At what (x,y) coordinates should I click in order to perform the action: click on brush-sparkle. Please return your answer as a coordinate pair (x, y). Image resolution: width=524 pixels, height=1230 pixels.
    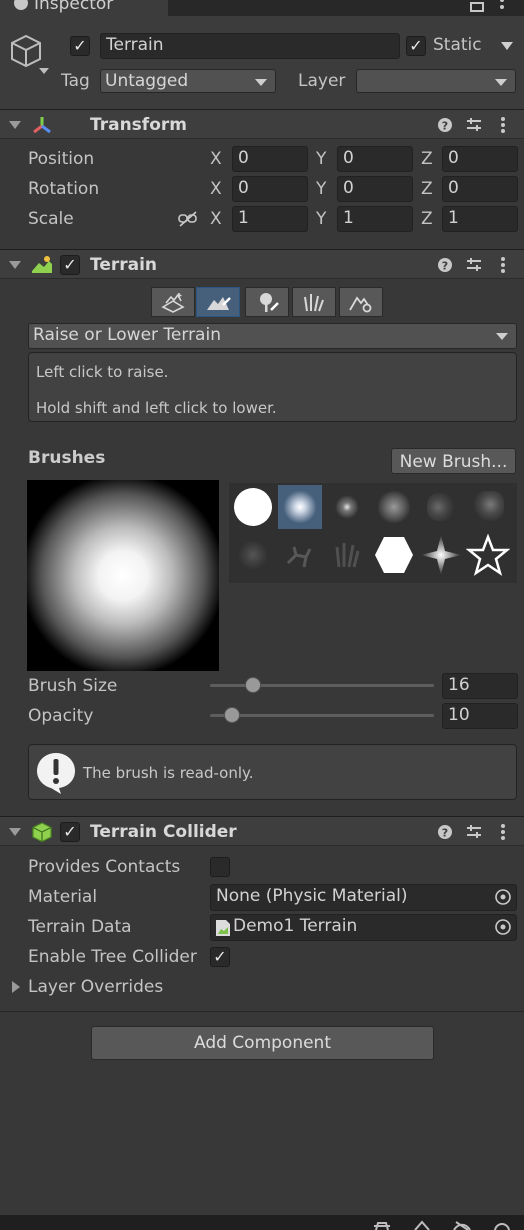
    Looking at the image, I should click on (441, 555).